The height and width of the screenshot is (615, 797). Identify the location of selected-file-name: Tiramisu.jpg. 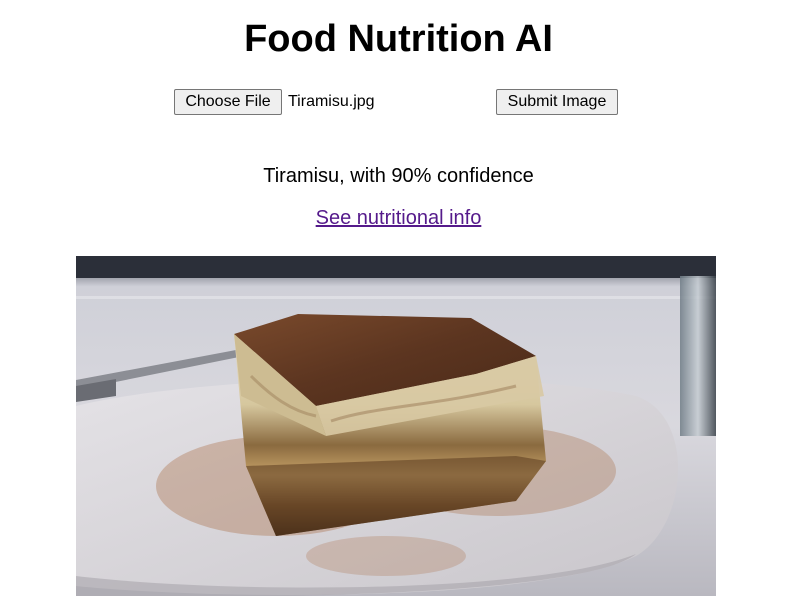
(331, 101).